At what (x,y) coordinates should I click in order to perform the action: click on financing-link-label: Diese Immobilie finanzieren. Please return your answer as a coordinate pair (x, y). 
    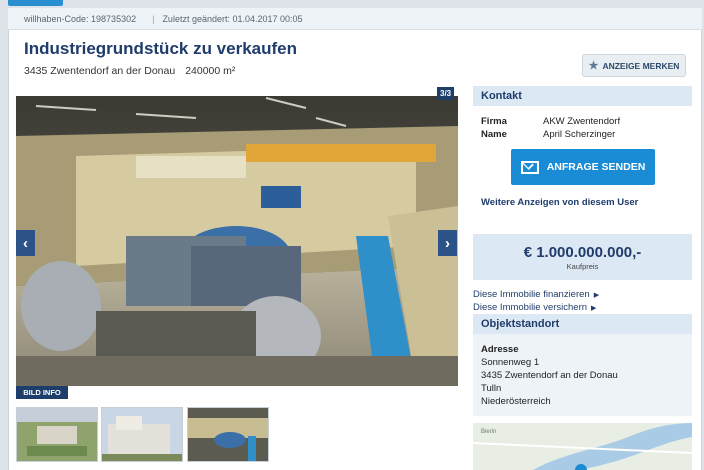
    Looking at the image, I should click on (531, 294).